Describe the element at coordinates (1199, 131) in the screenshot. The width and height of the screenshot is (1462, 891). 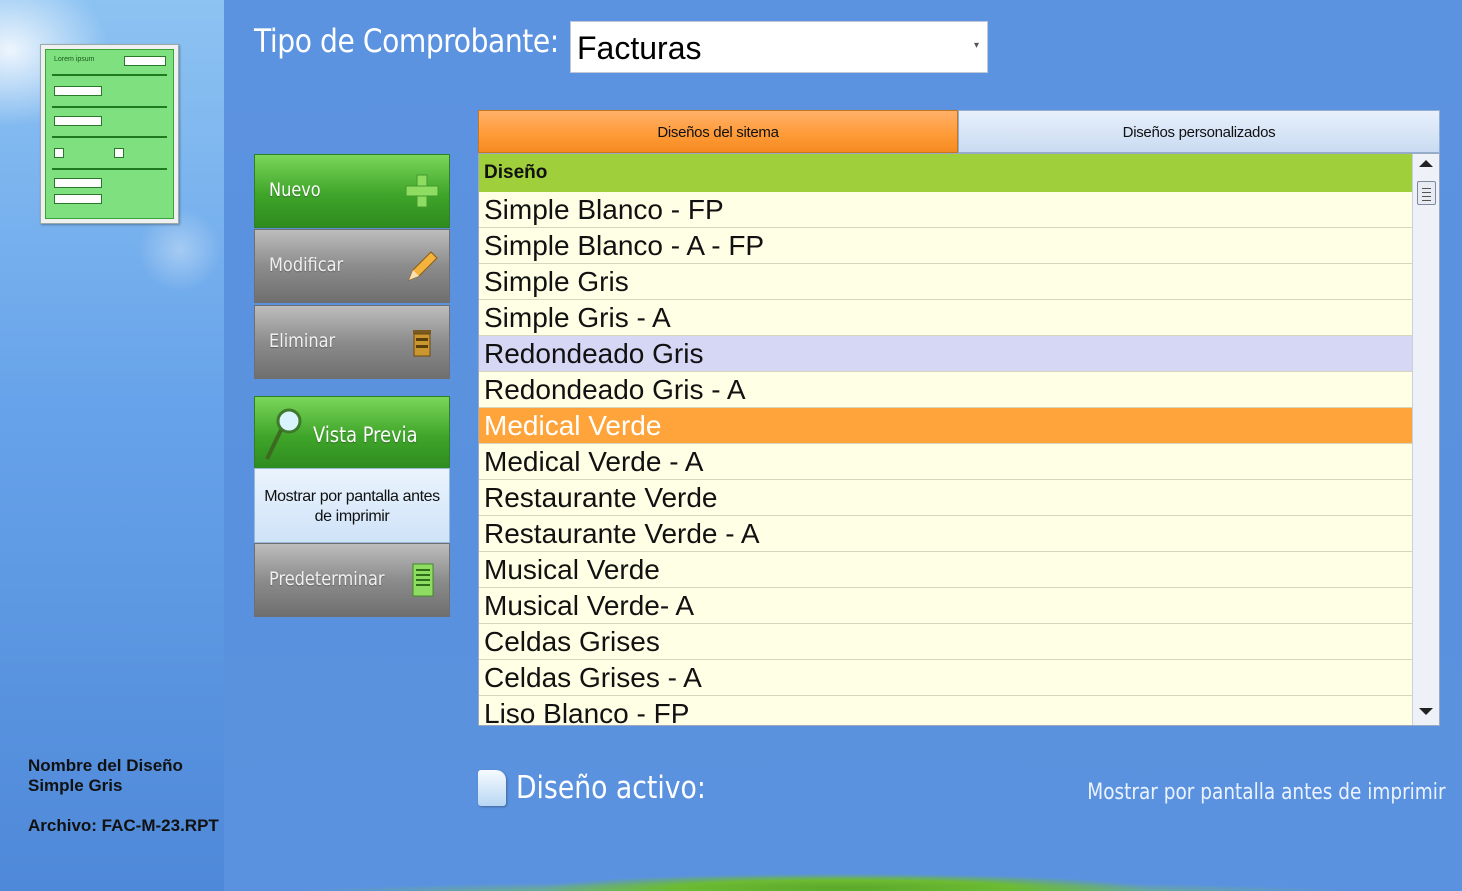
I see `tab-disenos-personalizados: Diseños personalizados` at that location.